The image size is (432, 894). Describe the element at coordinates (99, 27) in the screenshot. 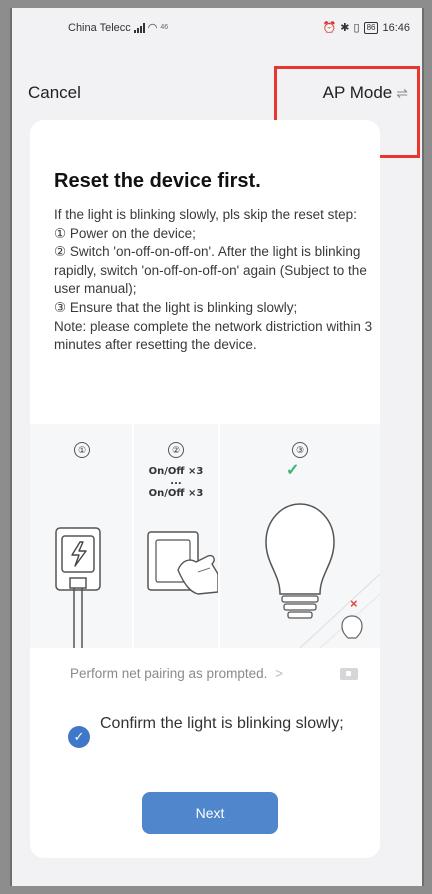

I see `carrier-name: China Telecc` at that location.